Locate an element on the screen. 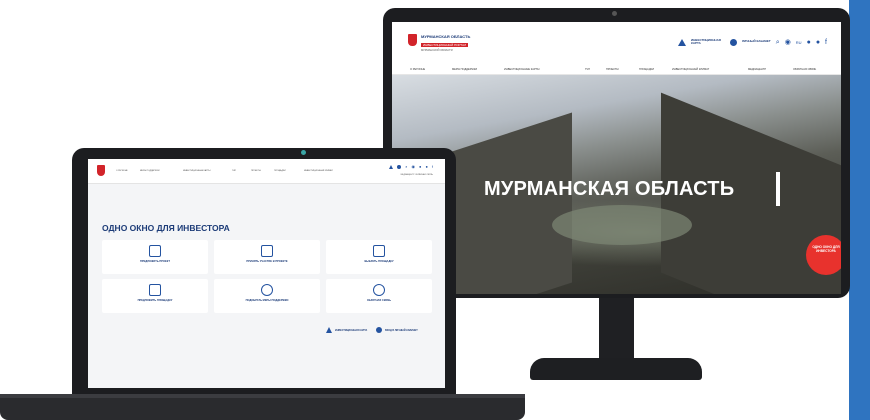  region-logo is located at coordinates (103, 171).